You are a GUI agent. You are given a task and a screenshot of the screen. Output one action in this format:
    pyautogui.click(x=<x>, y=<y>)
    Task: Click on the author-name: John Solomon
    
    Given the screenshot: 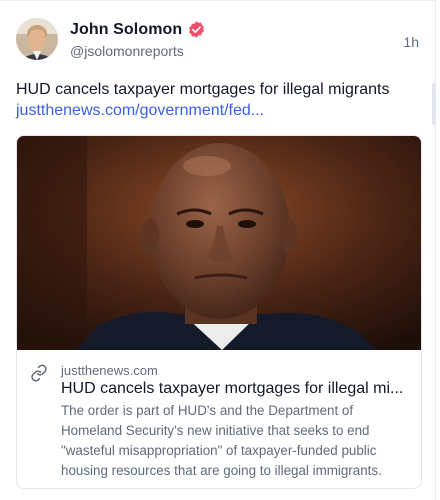 What is the action you would take?
    pyautogui.click(x=126, y=30)
    